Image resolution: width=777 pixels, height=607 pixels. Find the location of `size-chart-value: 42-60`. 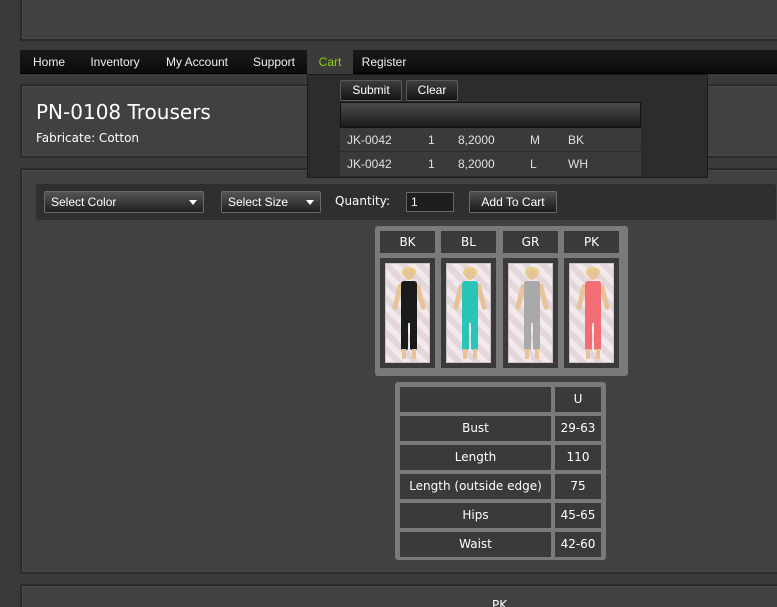

size-chart-value: 42-60 is located at coordinates (578, 544).